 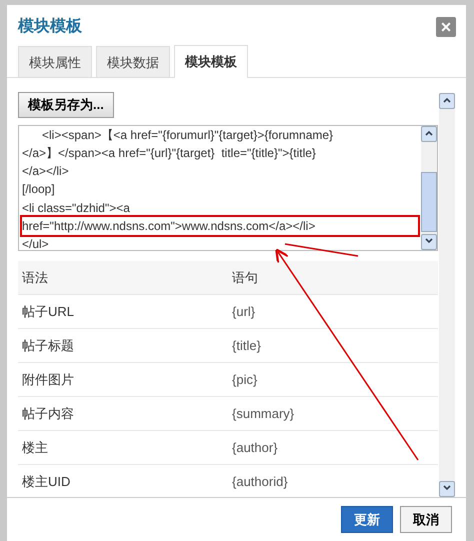 I want to click on table-cell: 帖子标题, so click(x=123, y=345).